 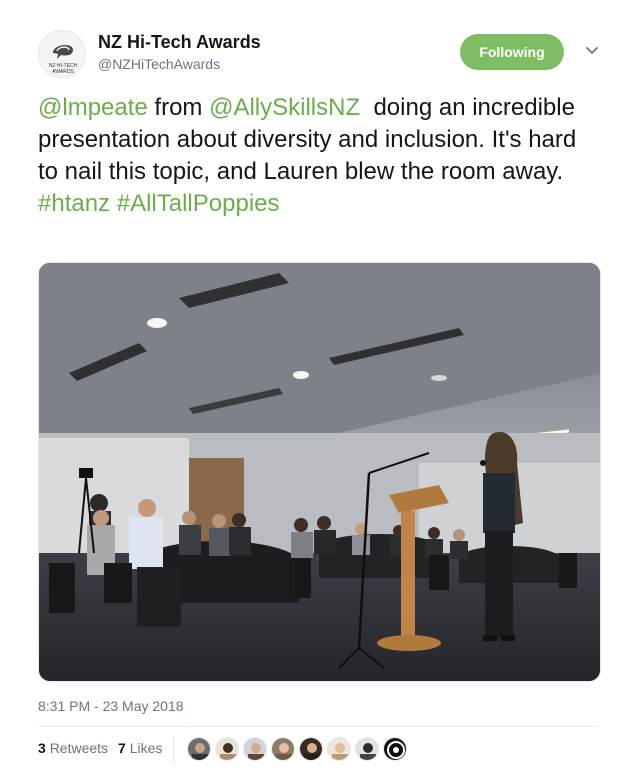 What do you see at coordinates (284, 107) in the screenshot?
I see `mention-link: @AllySkillsNZ` at bounding box center [284, 107].